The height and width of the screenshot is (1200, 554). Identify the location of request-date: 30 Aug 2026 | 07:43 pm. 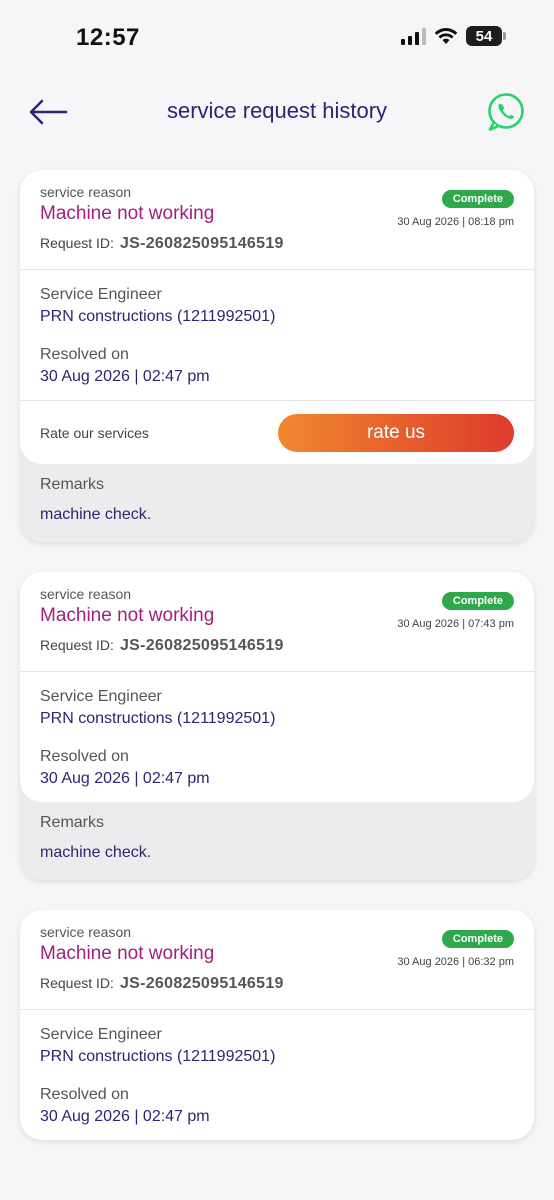
(455, 624).